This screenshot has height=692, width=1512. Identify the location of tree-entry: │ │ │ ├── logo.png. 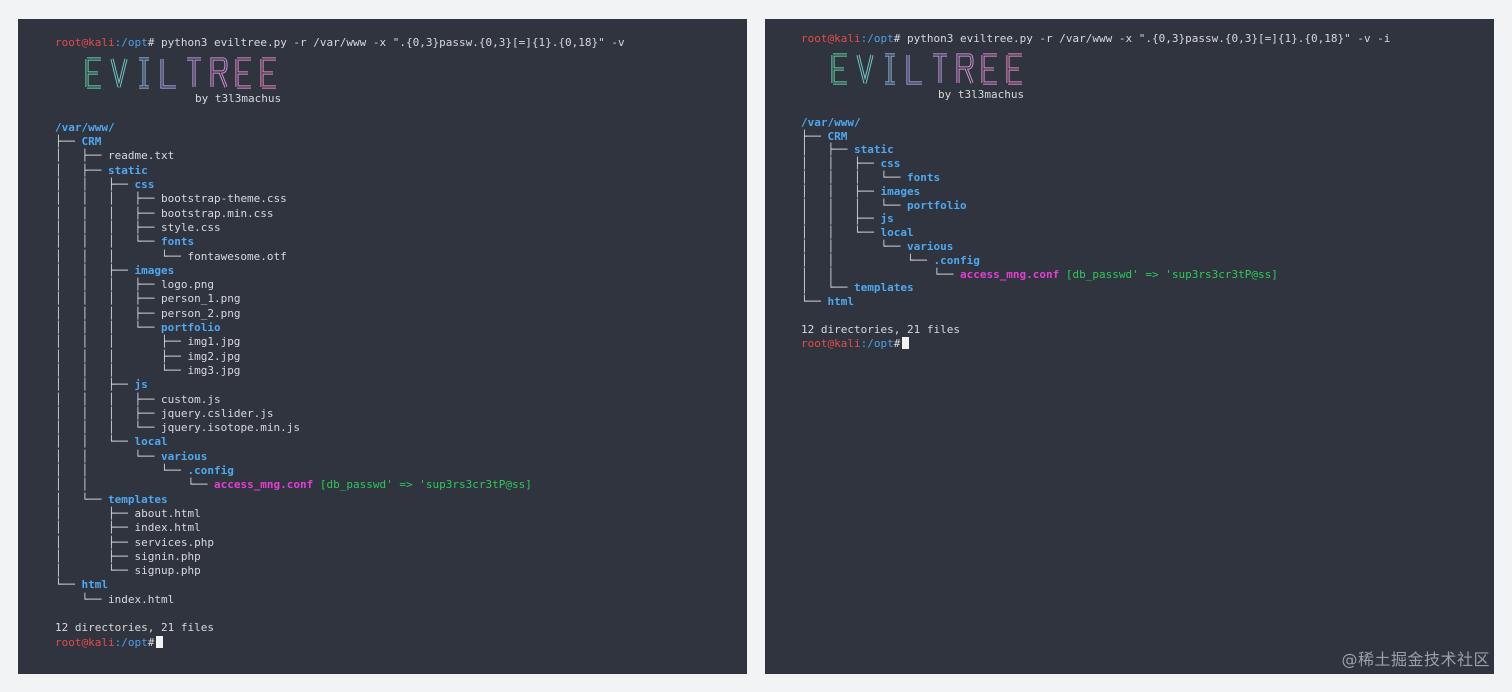
(340, 285).